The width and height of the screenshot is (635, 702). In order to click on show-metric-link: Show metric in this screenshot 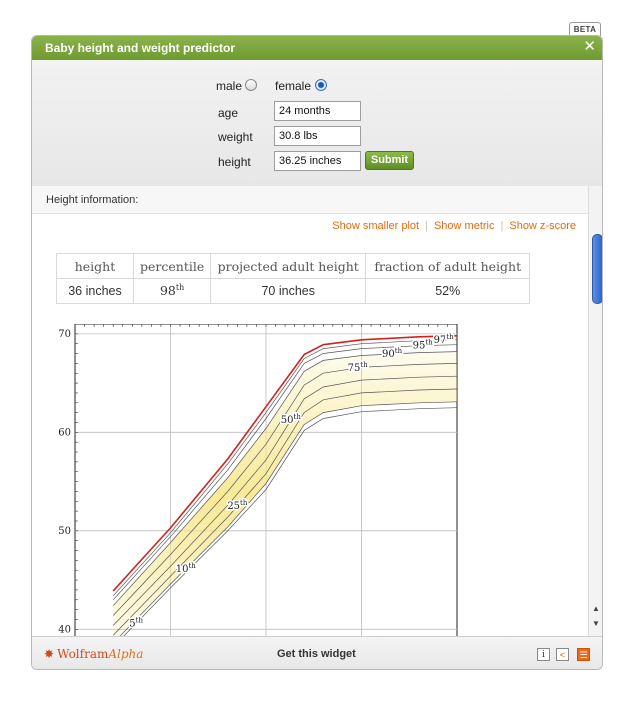, I will do `click(464, 226)`.